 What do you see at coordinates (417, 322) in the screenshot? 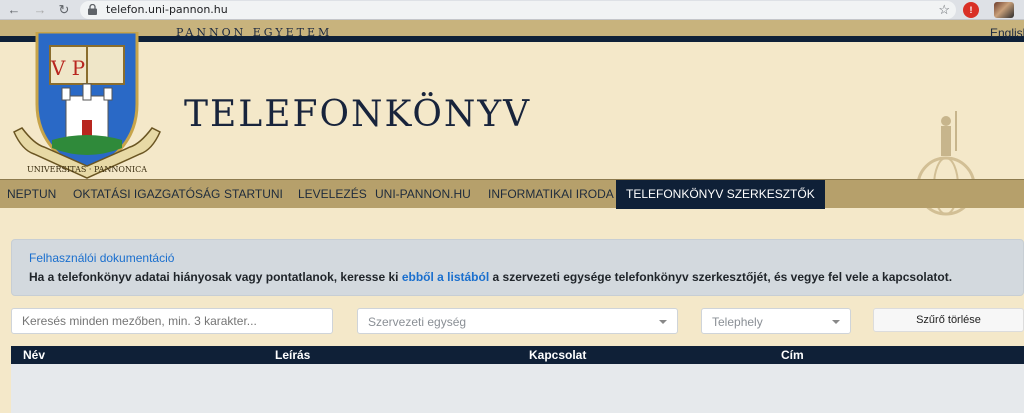
I see `organizational-unit-placeholder: Szervezeti egység` at bounding box center [417, 322].